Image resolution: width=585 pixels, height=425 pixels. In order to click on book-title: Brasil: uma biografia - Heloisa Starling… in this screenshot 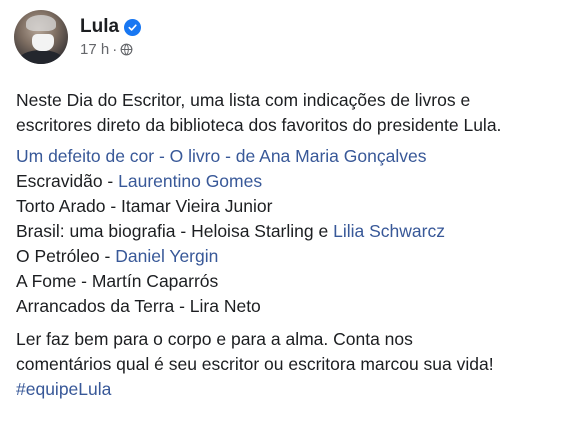, I will do `click(175, 231)`.